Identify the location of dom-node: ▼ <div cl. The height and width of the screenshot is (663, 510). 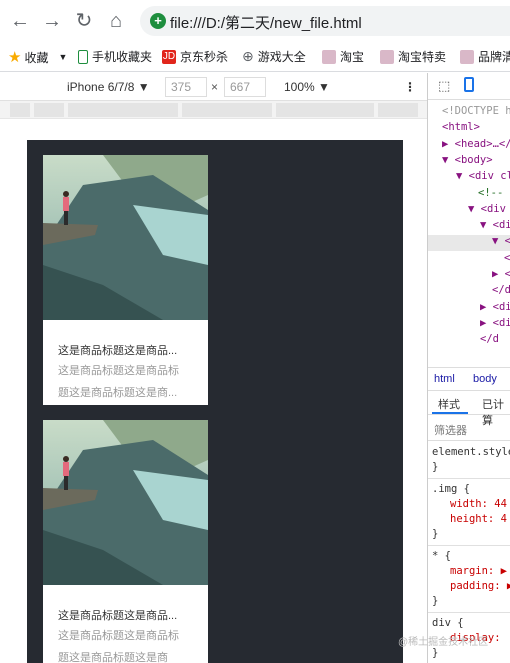
(469, 178).